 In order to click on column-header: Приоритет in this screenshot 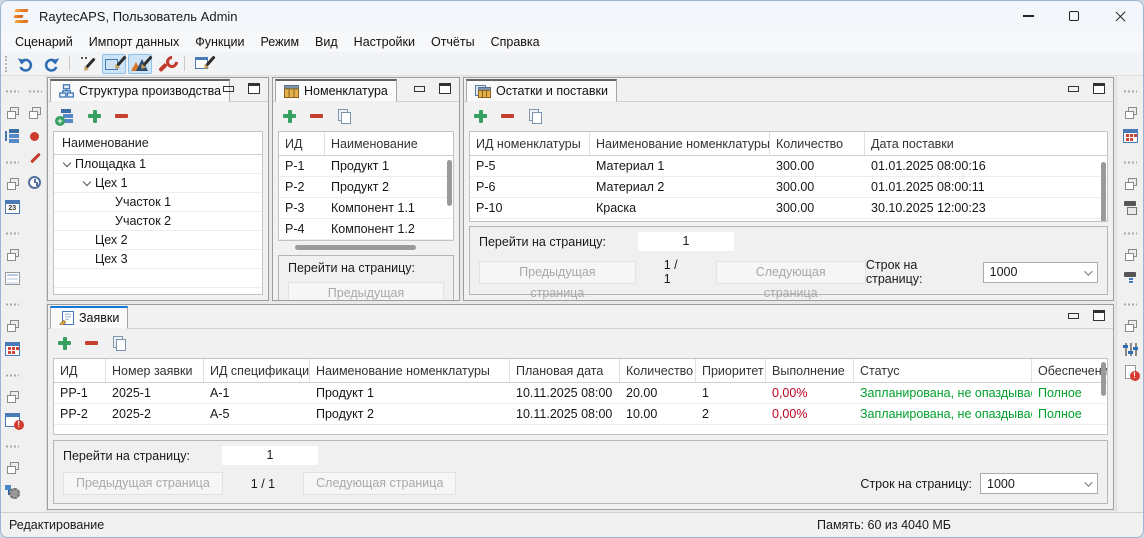, I will do `click(731, 370)`.